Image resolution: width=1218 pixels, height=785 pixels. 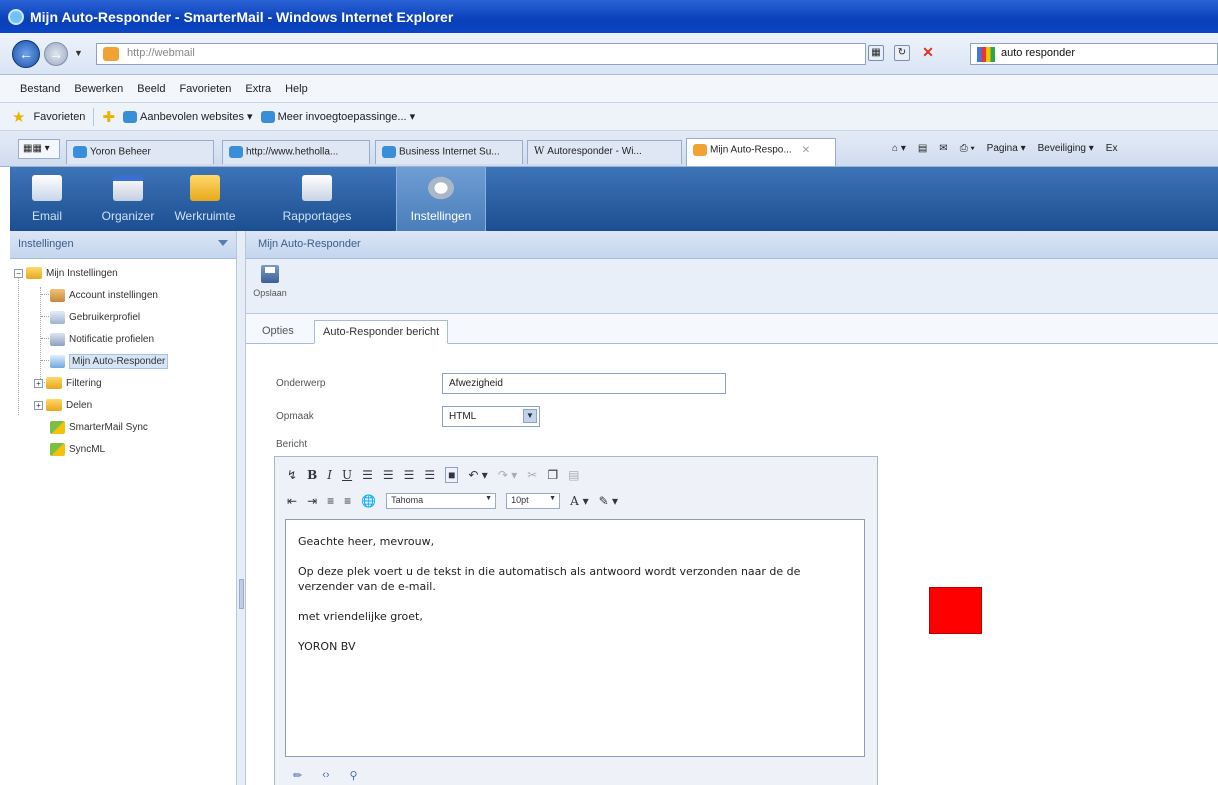 What do you see at coordinates (1038, 53) in the screenshot?
I see `search-text: auto responder` at bounding box center [1038, 53].